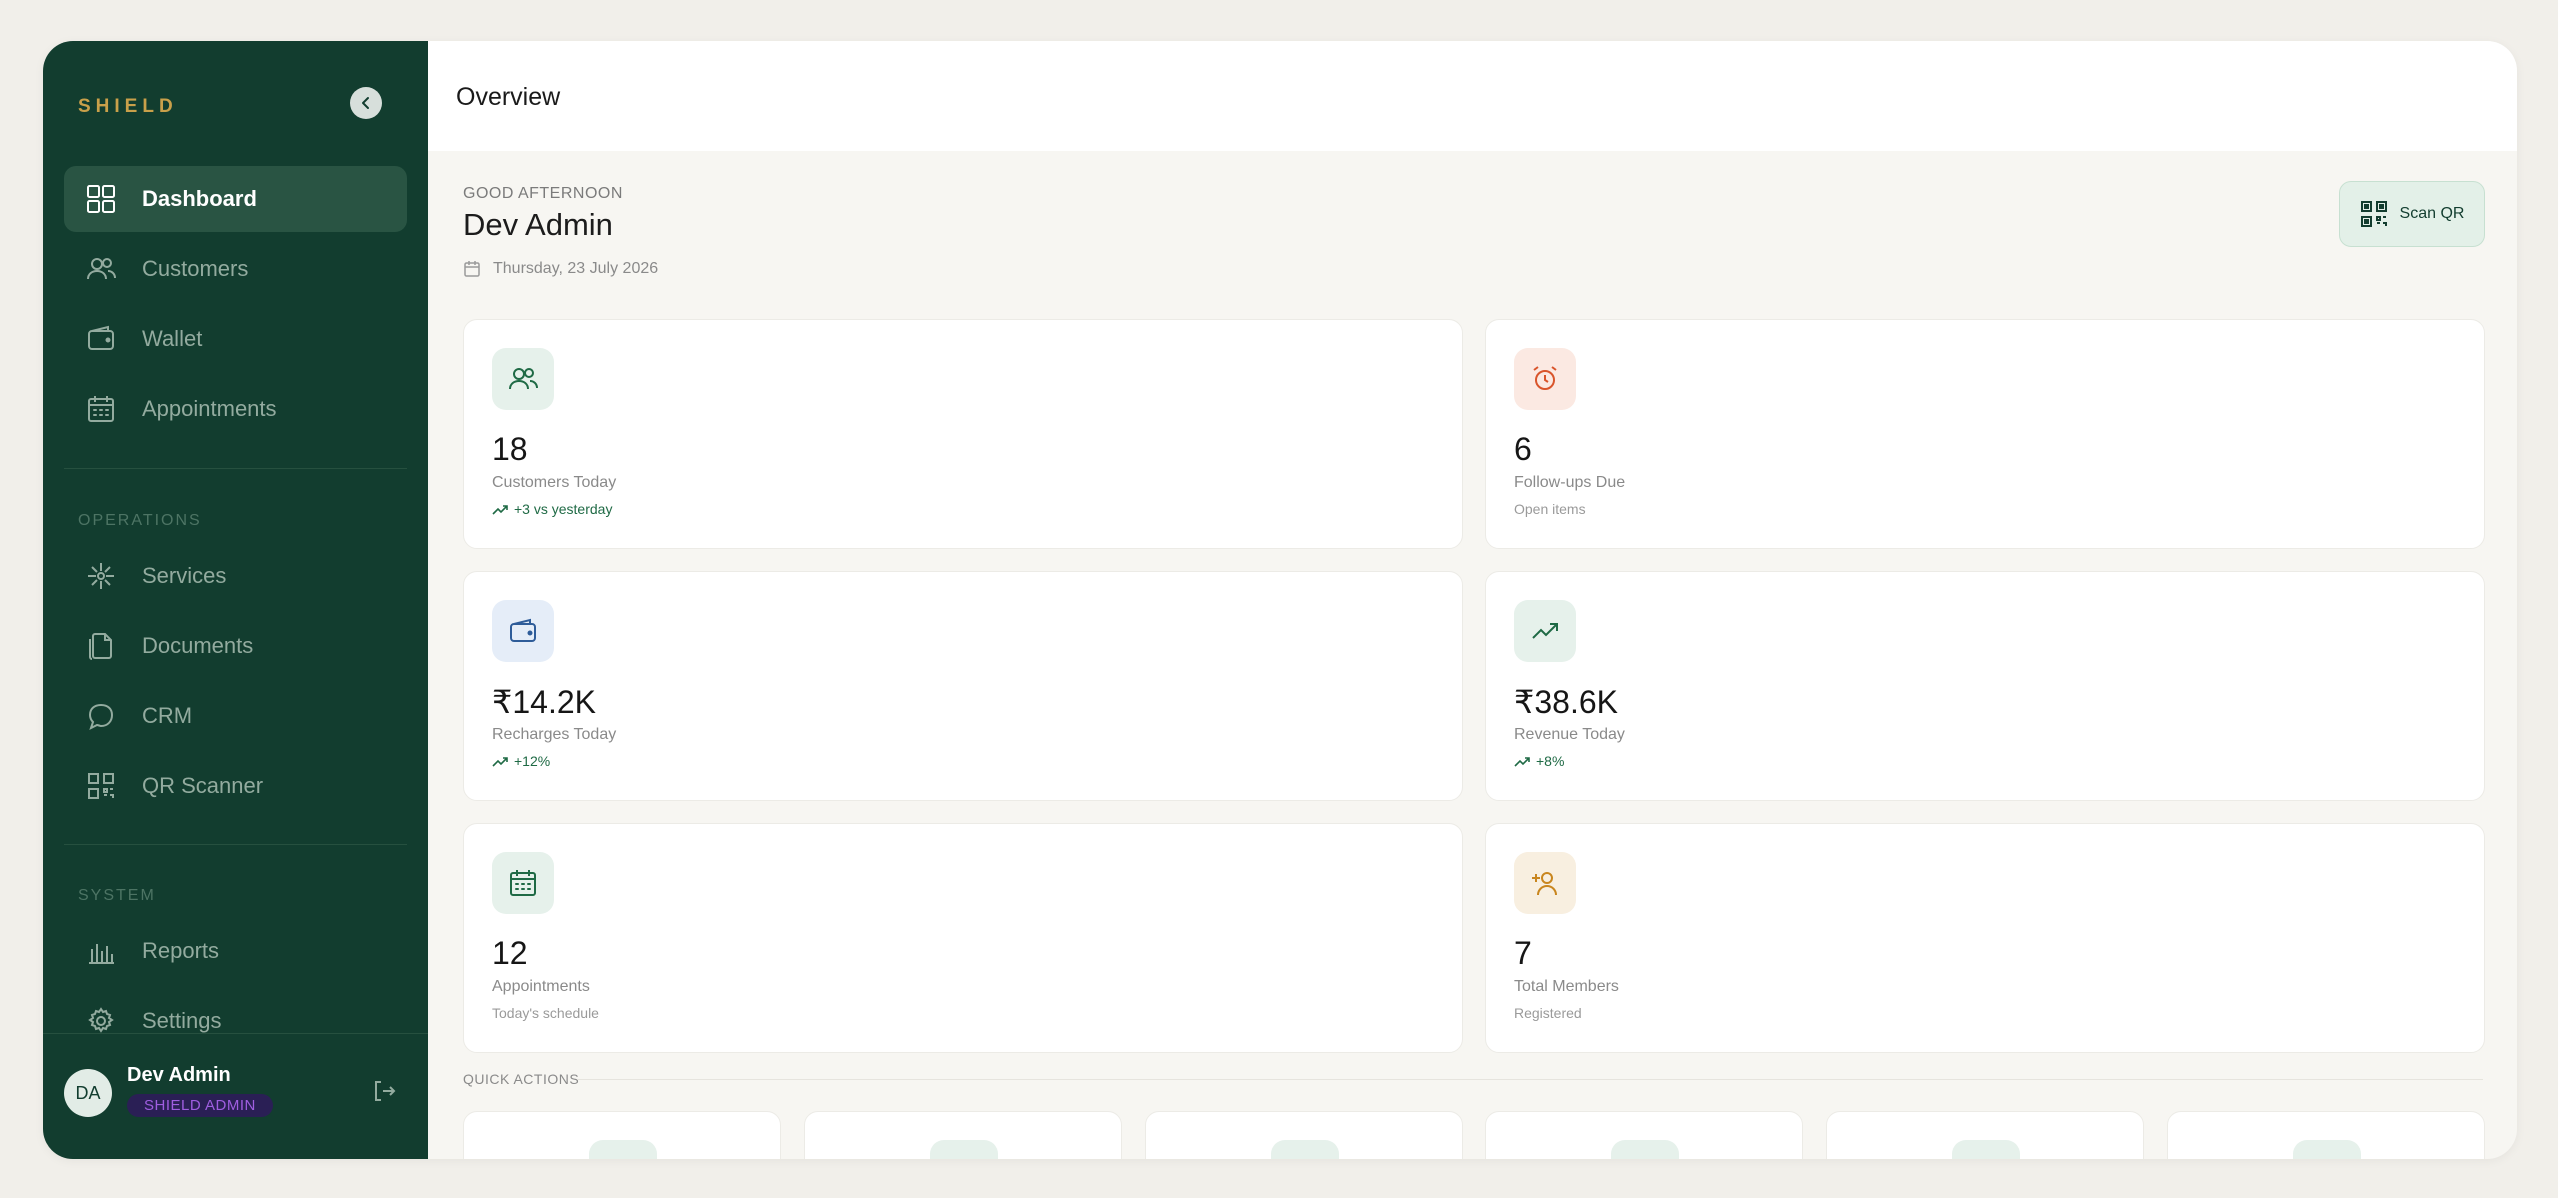  What do you see at coordinates (199, 198) in the screenshot?
I see `nav-label: Dashboard` at bounding box center [199, 198].